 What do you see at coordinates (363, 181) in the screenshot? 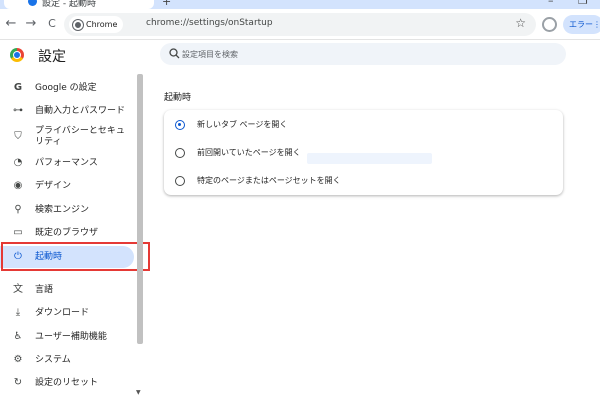
I see `option-specific-pages: 特定のページまたはページセットを開く` at bounding box center [363, 181].